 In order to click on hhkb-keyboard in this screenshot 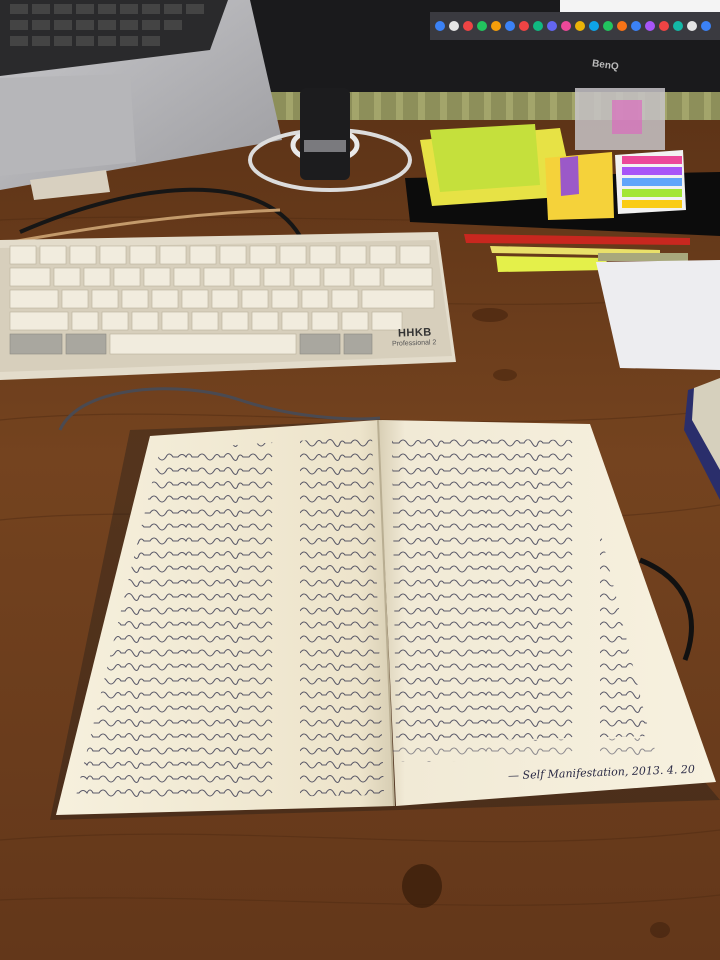, I will do `click(228, 306)`.